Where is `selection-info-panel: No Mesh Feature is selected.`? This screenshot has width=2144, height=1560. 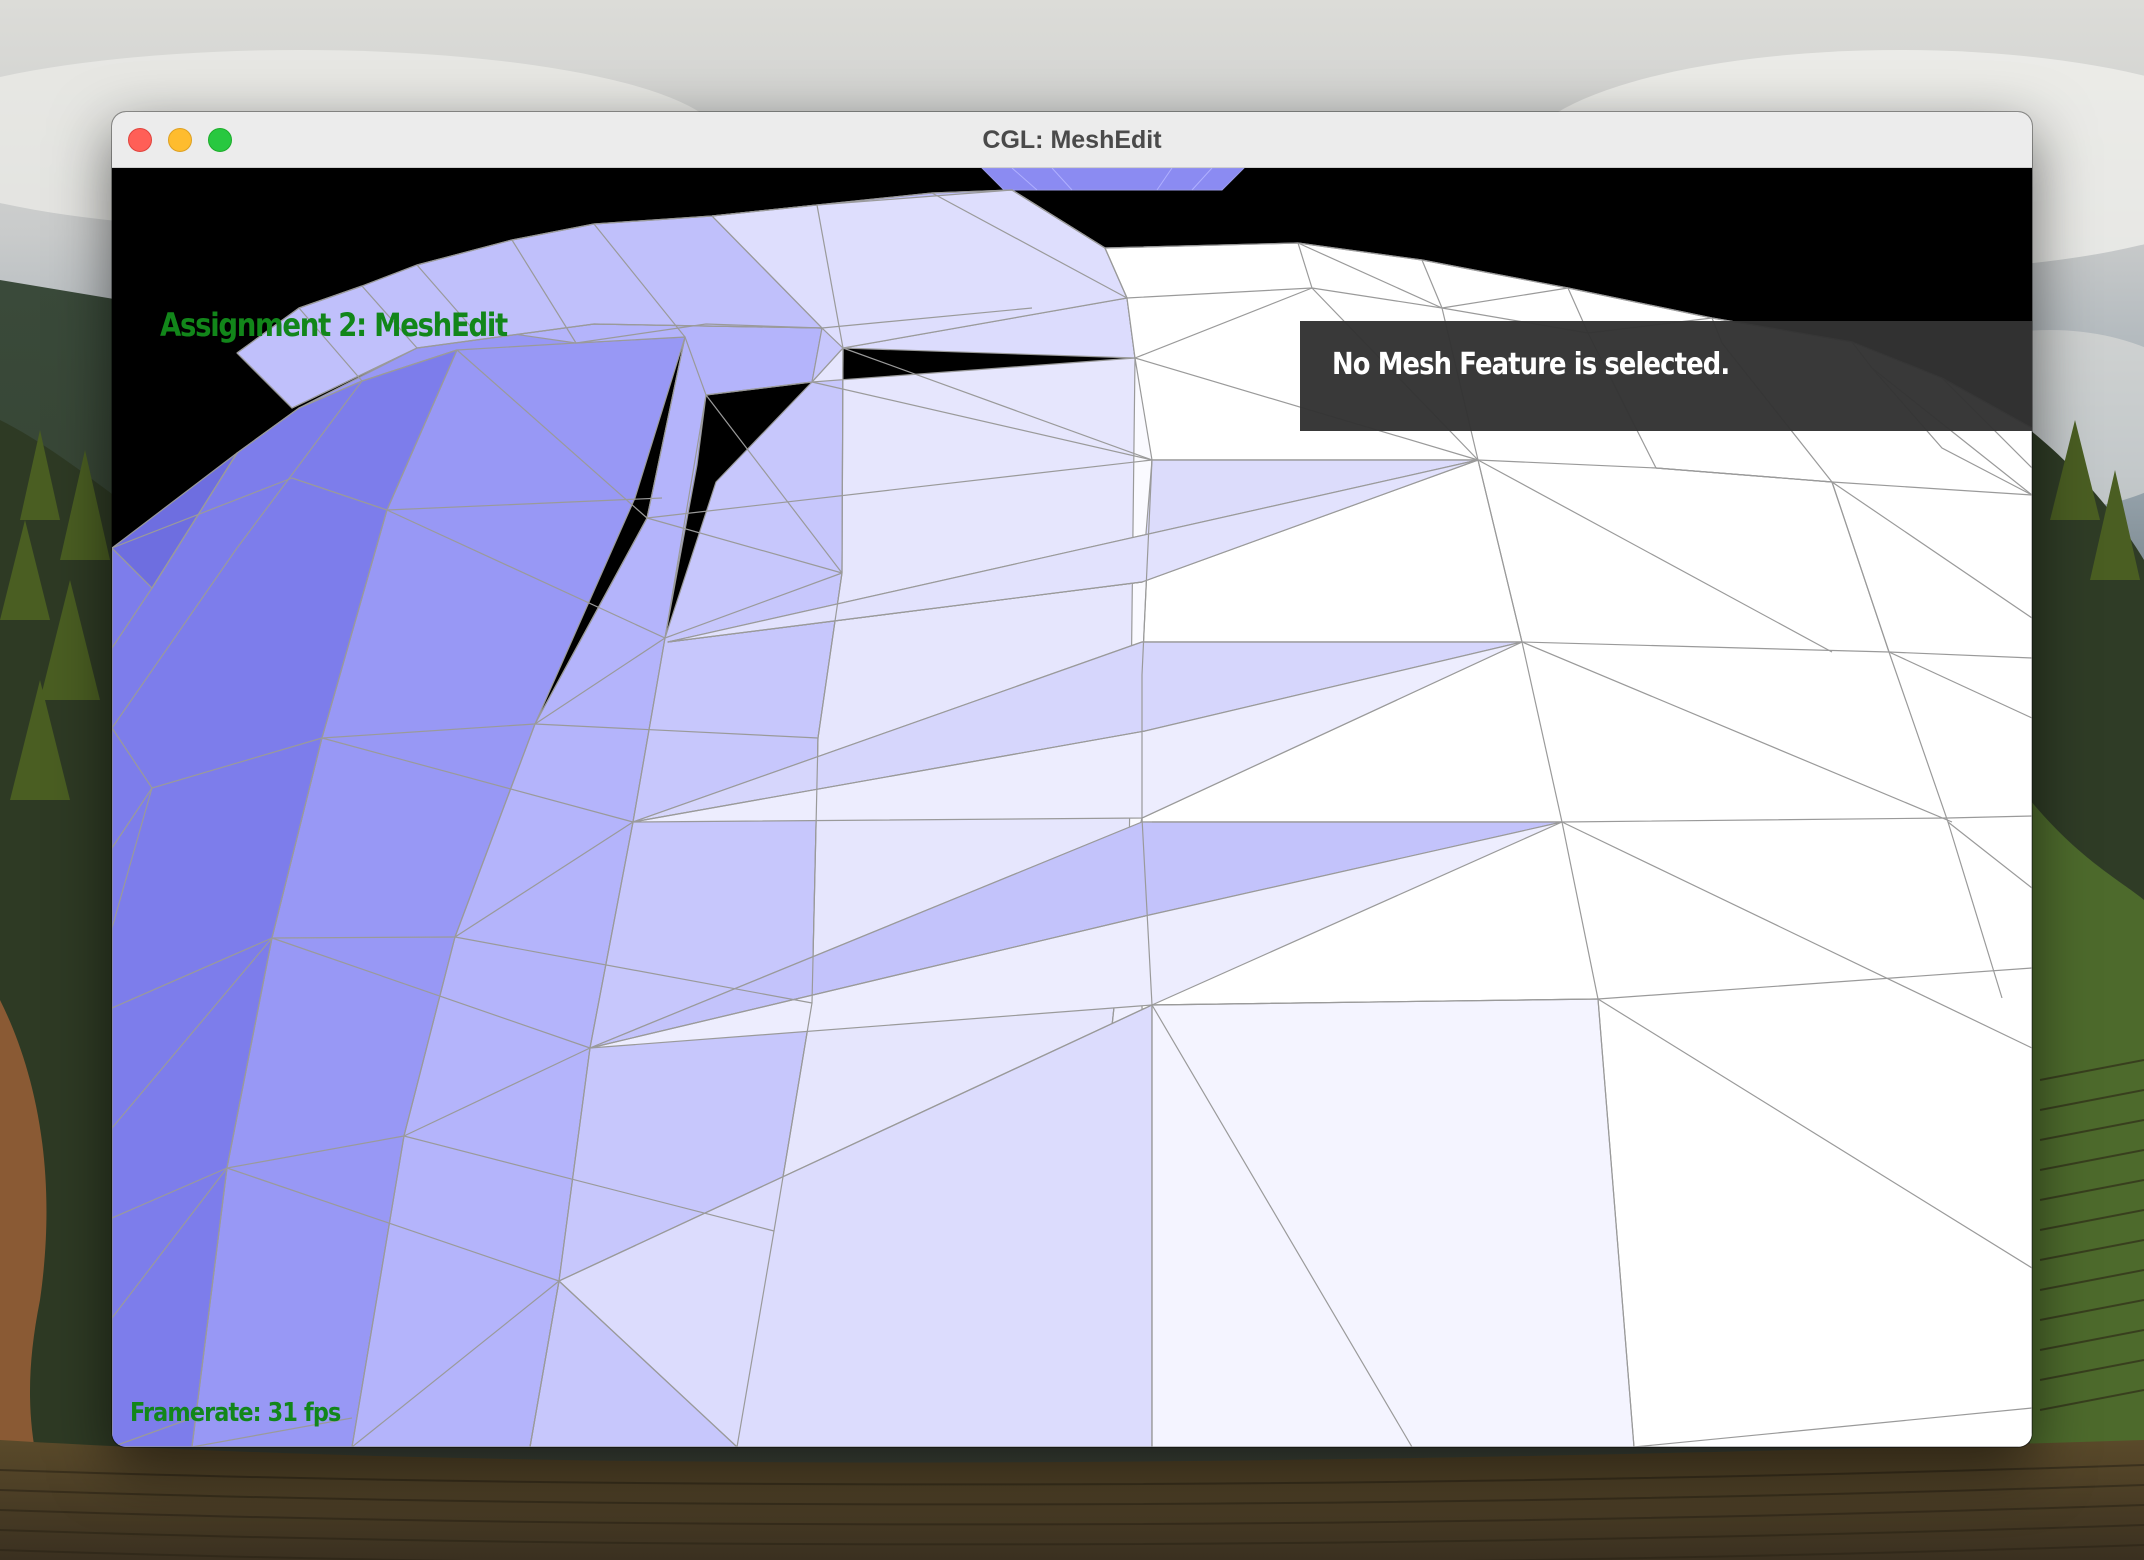 selection-info-panel: No Mesh Feature is selected. is located at coordinates (1666, 376).